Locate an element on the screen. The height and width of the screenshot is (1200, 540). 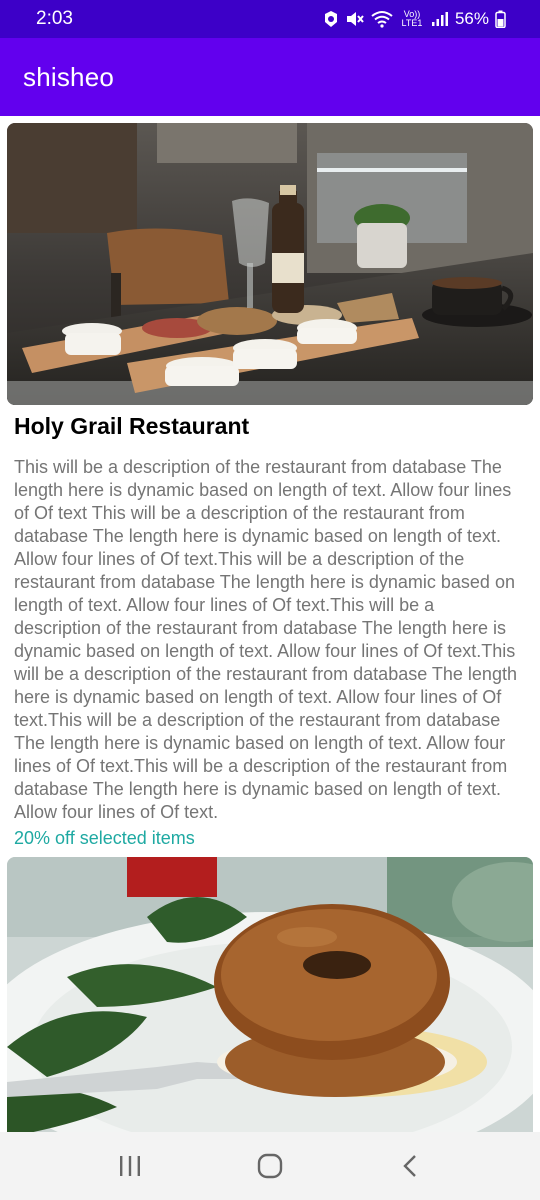
recent-apps-button is located at coordinates (130, 1166).